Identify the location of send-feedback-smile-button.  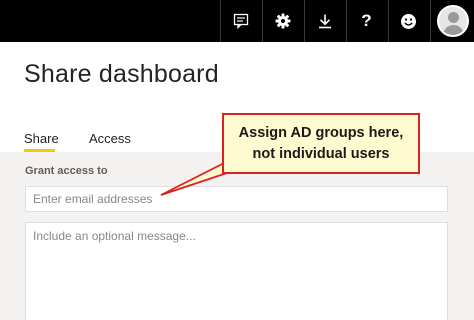
(408, 21).